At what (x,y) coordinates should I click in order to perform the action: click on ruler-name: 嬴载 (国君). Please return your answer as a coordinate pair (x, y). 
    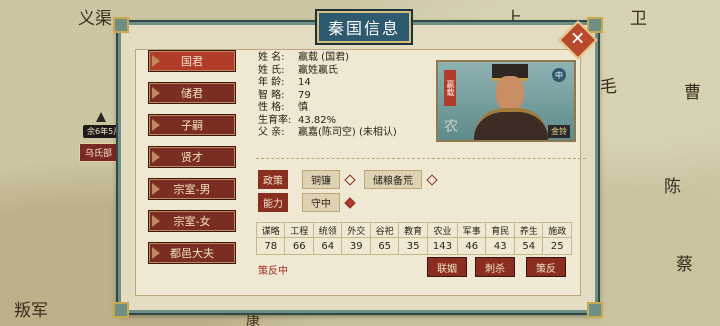
    Looking at the image, I should click on (323, 57).